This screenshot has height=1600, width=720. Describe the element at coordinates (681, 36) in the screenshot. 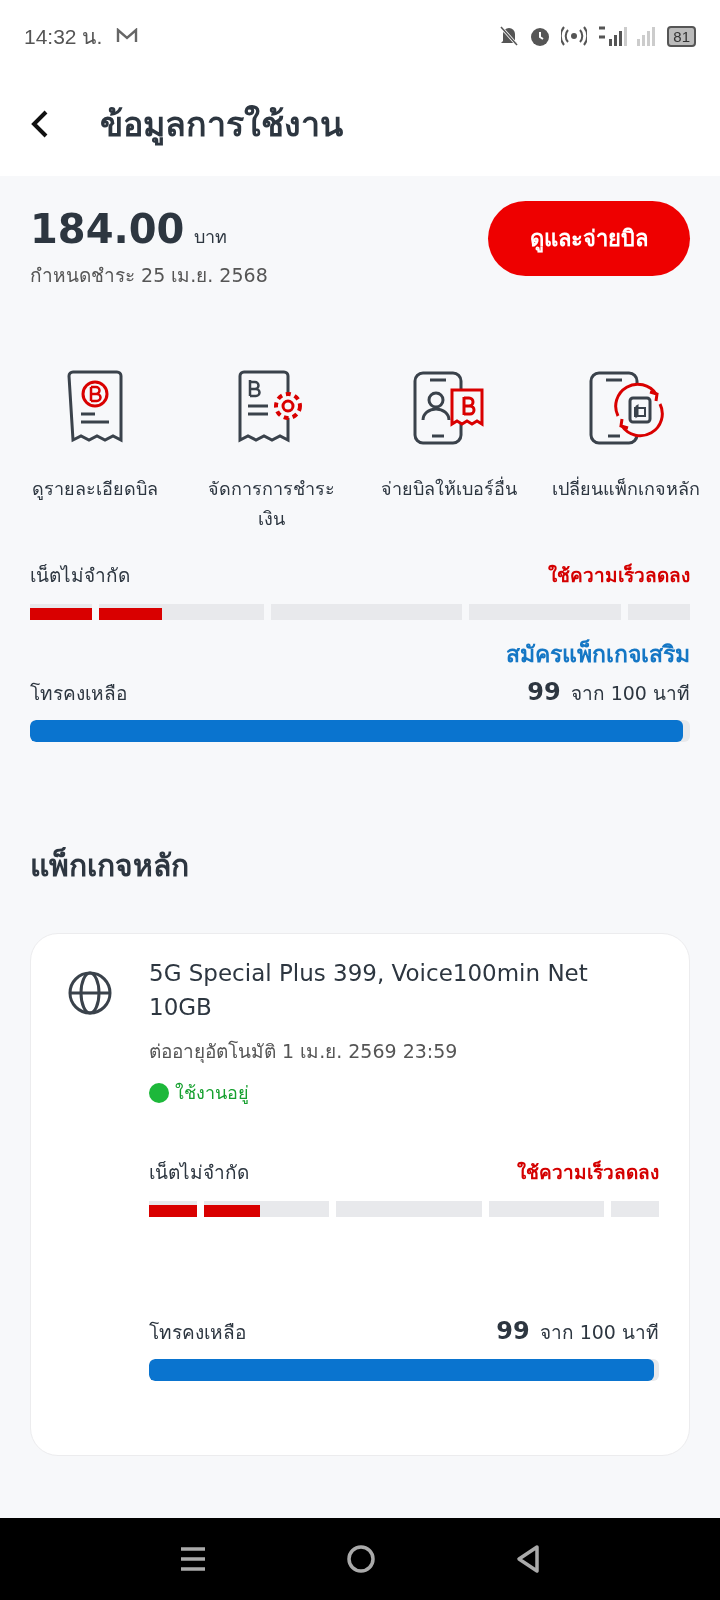

I see `battery-indicator: 81` at that location.